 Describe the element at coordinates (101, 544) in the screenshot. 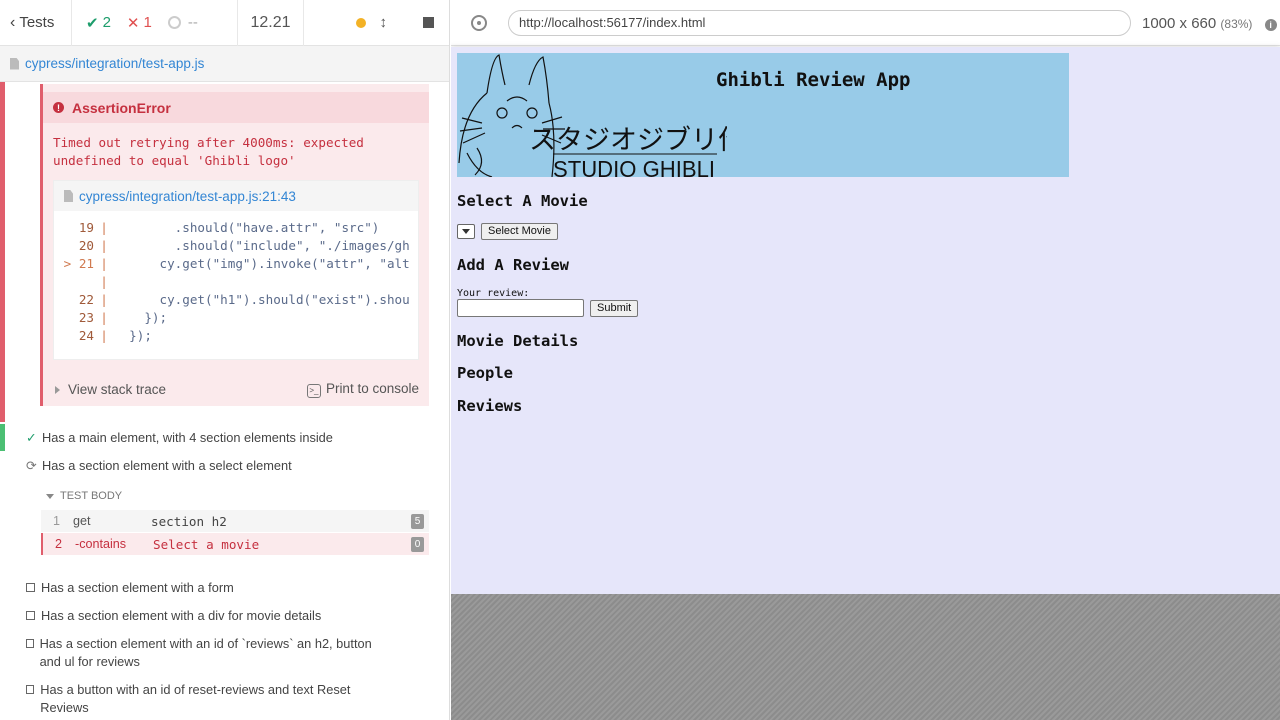

I see `command-name: -contains` at that location.